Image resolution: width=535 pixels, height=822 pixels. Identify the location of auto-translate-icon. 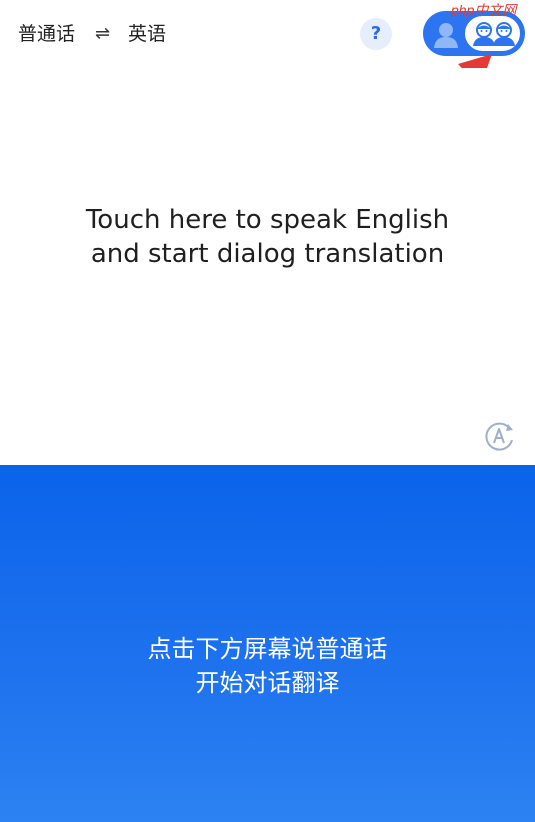
(500, 436).